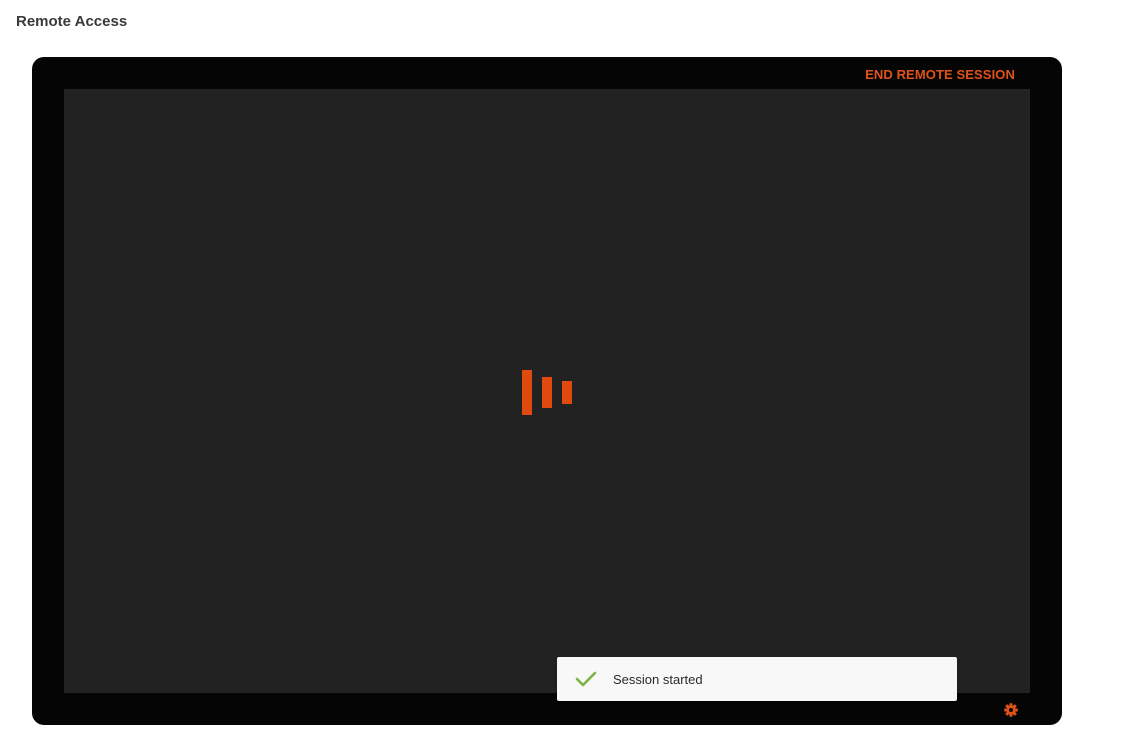 The width and height of the screenshot is (1124, 744). I want to click on end-remote-session-button: END REMOTE SESSION, so click(940, 74).